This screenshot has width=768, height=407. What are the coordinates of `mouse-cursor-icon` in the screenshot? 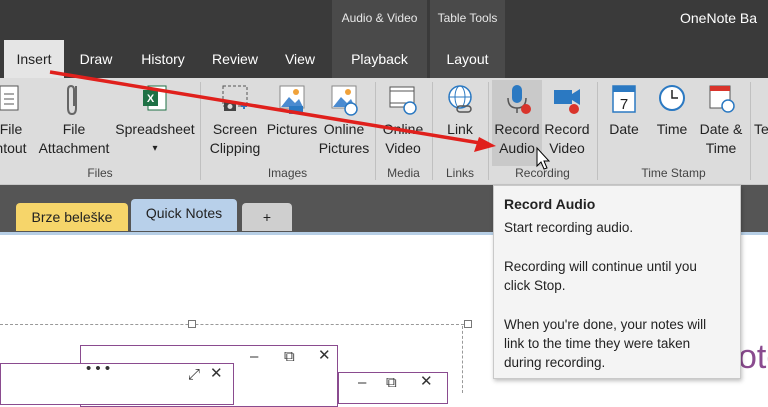 It's located at (543, 158).